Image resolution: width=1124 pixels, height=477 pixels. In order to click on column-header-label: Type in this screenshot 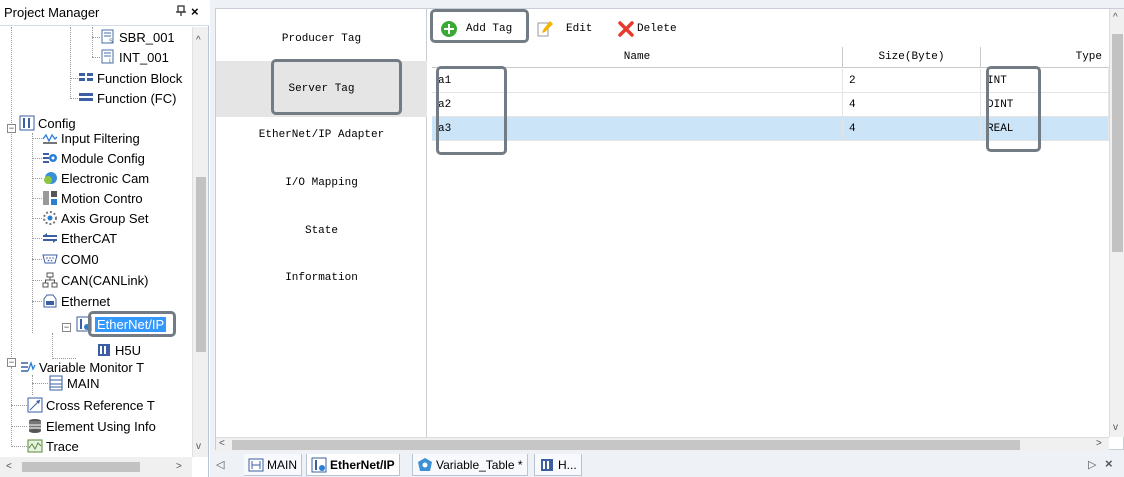, I will do `click(1088, 57)`.